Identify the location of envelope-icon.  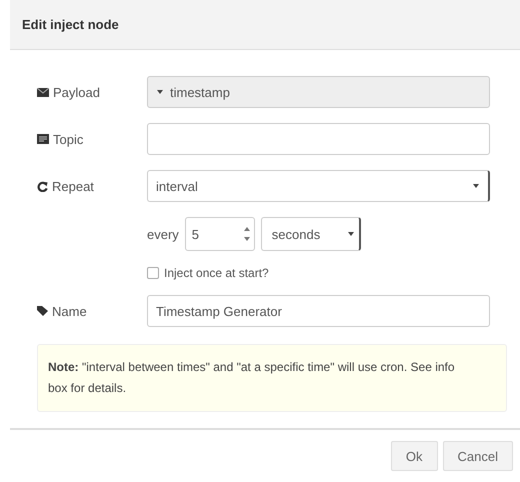
(43, 92).